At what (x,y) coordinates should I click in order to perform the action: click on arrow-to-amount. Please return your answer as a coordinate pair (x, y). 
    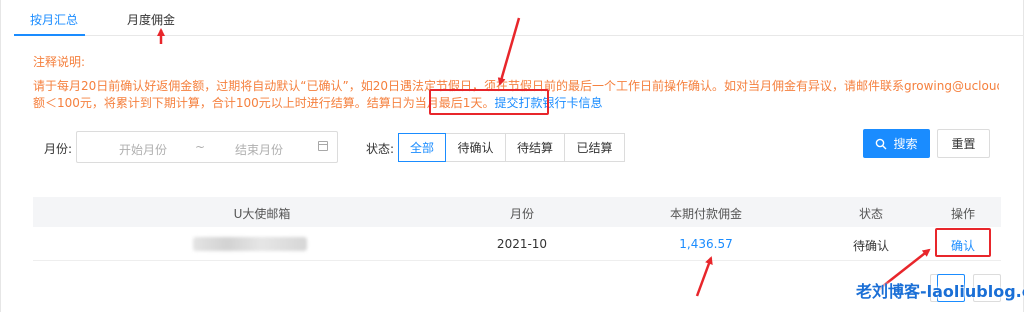
    Looking at the image, I should click on (704, 276).